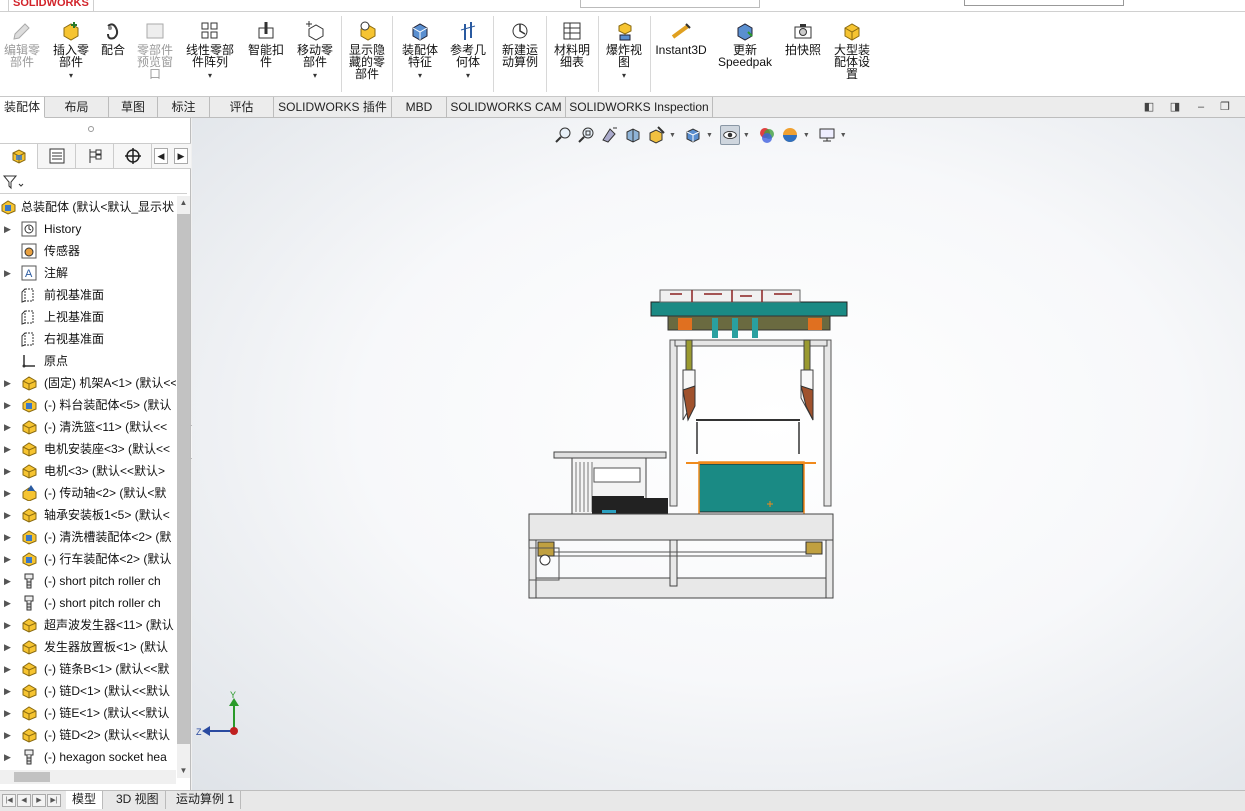  What do you see at coordinates (88, 757) in the screenshot?
I see `tree-item: ▶ (-) hexagon socket hea` at bounding box center [88, 757].